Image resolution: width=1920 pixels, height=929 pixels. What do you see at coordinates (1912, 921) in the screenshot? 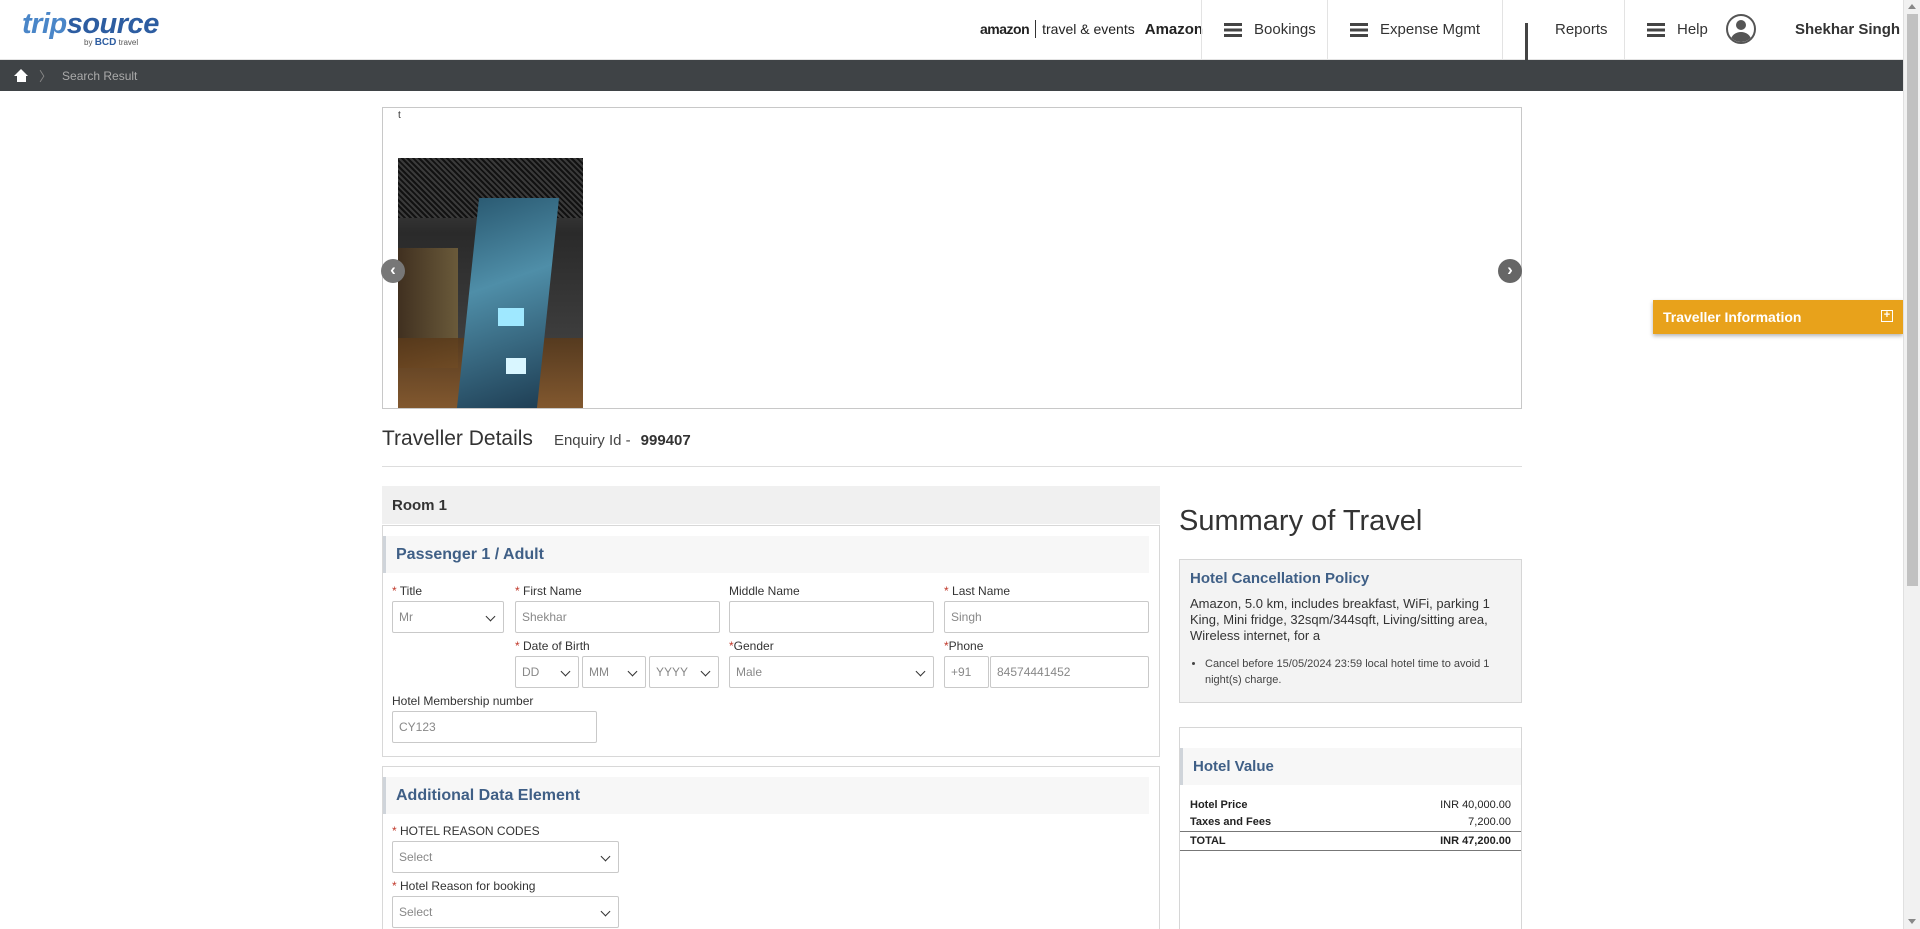
I see `scroll-down-icon` at bounding box center [1912, 921].